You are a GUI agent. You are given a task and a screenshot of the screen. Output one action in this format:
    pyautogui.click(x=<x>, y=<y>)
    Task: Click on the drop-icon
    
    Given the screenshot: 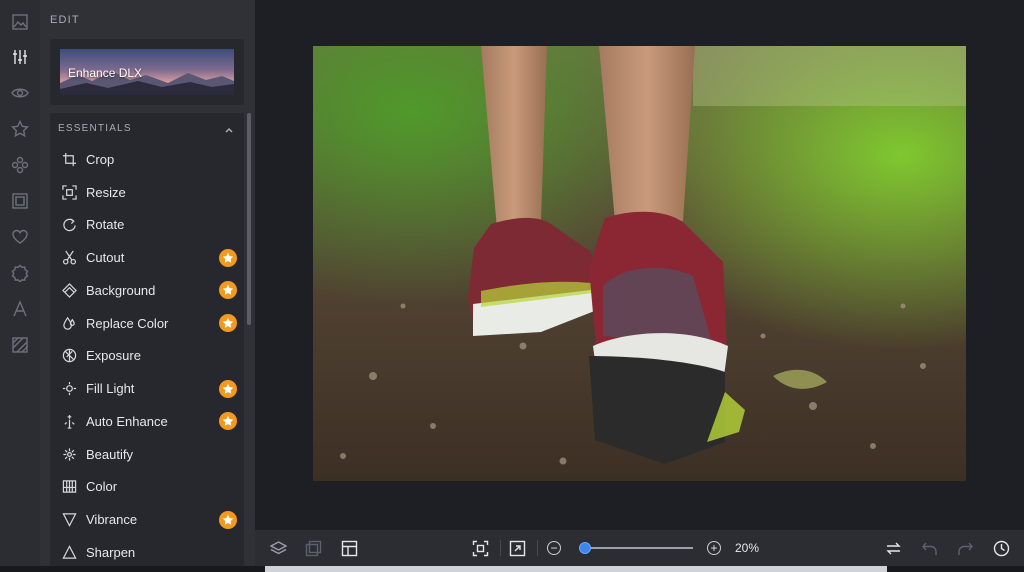 What is the action you would take?
    pyautogui.click(x=69, y=323)
    